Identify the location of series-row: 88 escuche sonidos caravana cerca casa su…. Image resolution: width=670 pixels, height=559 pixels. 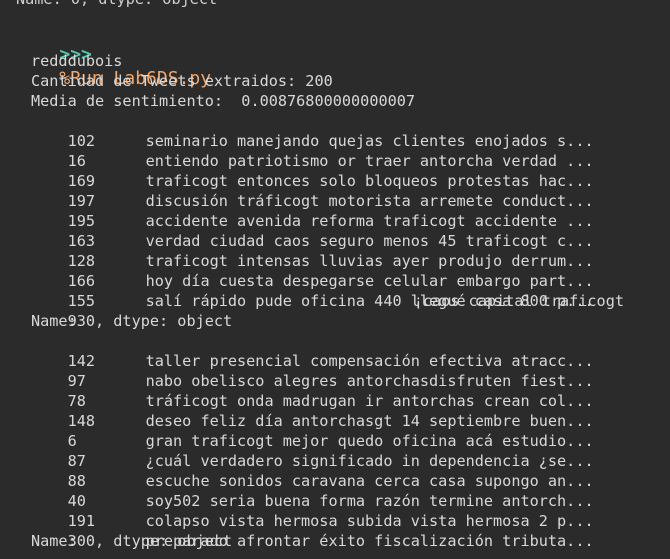
(312, 470).